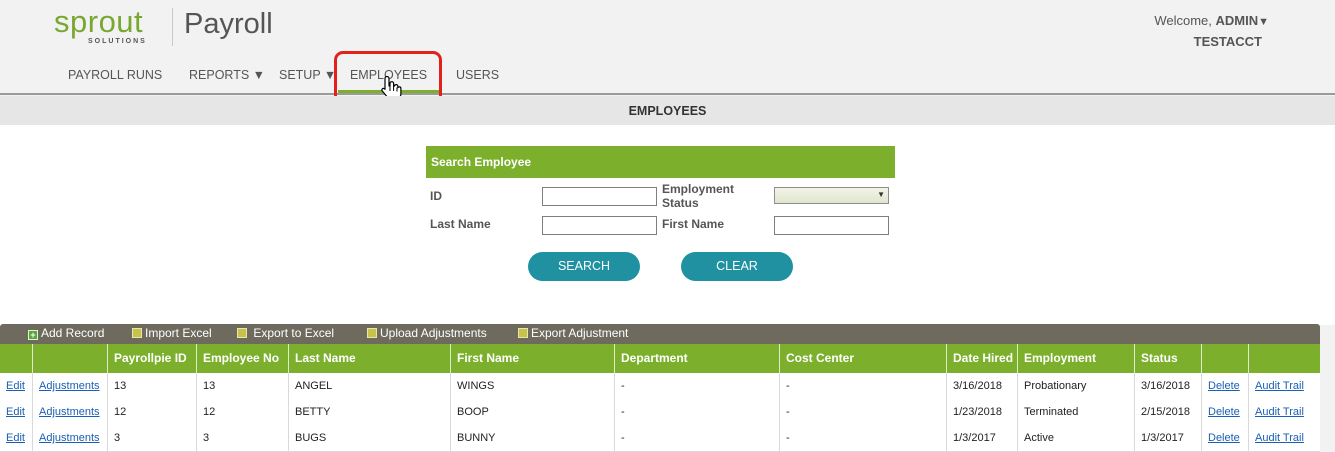 The image size is (1335, 452). Describe the element at coordinates (243, 412) in the screenshot. I see `employee-no-cell: 12` at that location.